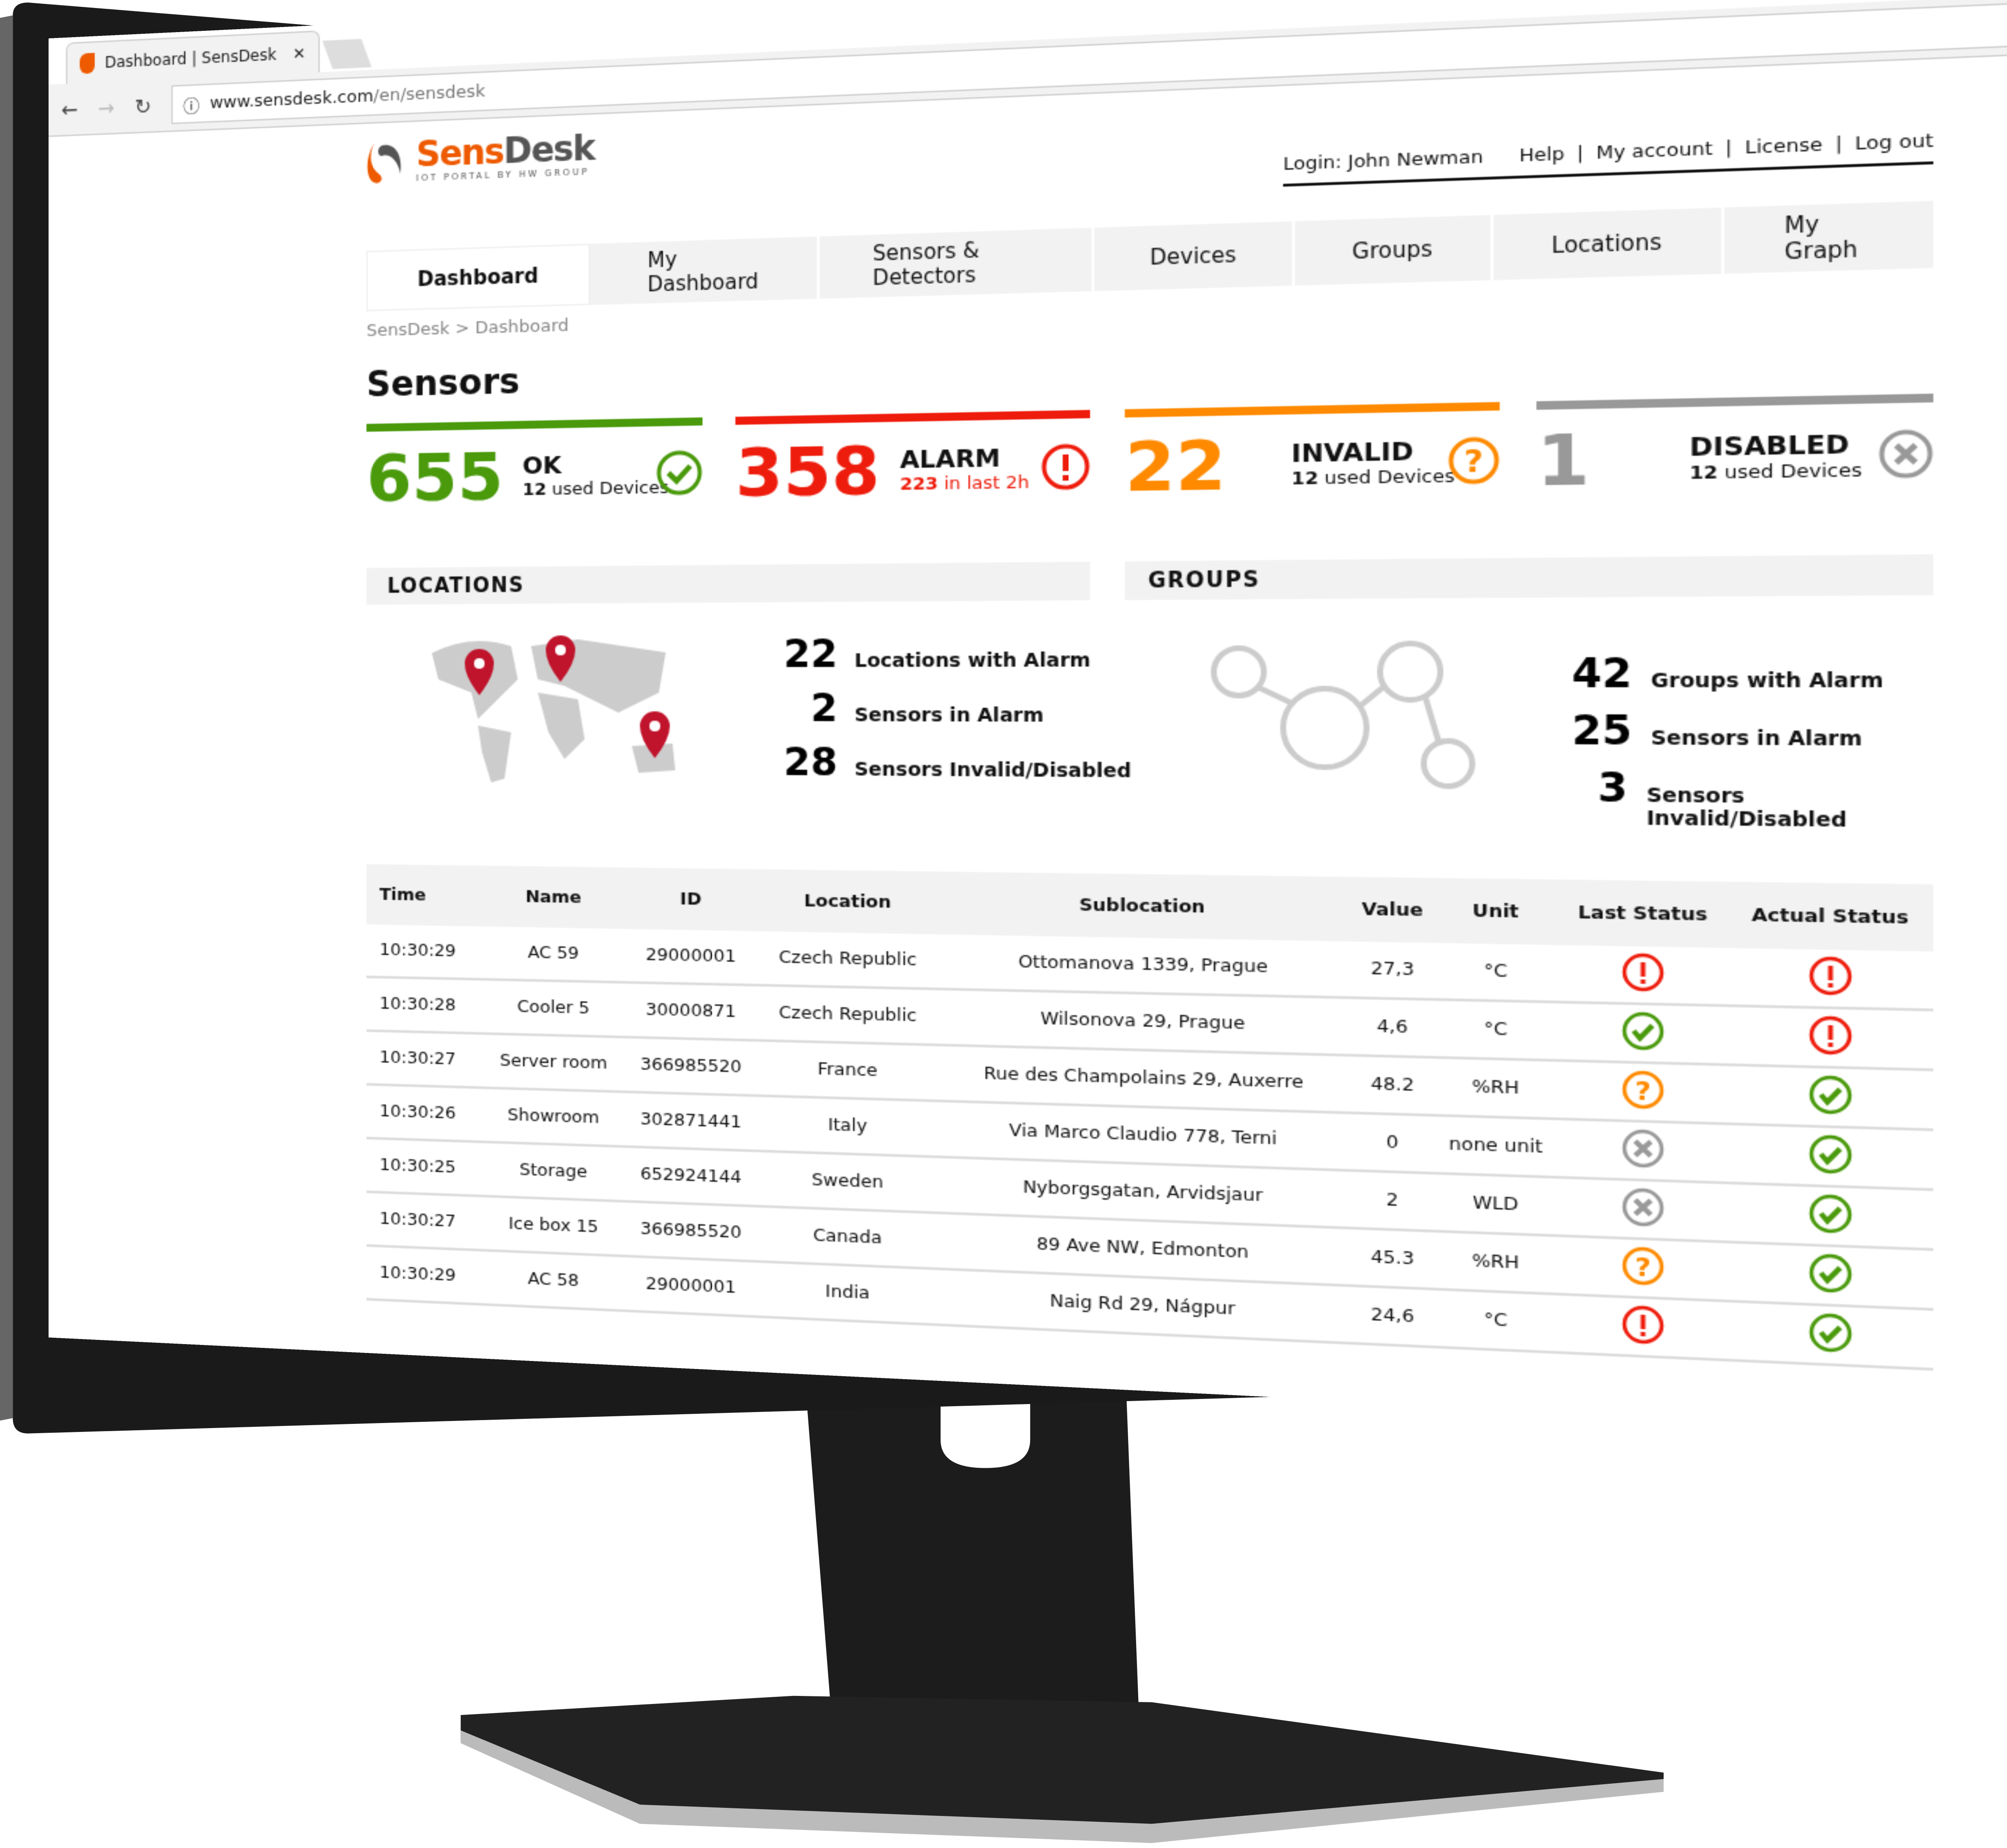 This screenshot has height=1848, width=2007. Describe the element at coordinates (1394, 250) in the screenshot. I see `tab-groups: Groups` at that location.